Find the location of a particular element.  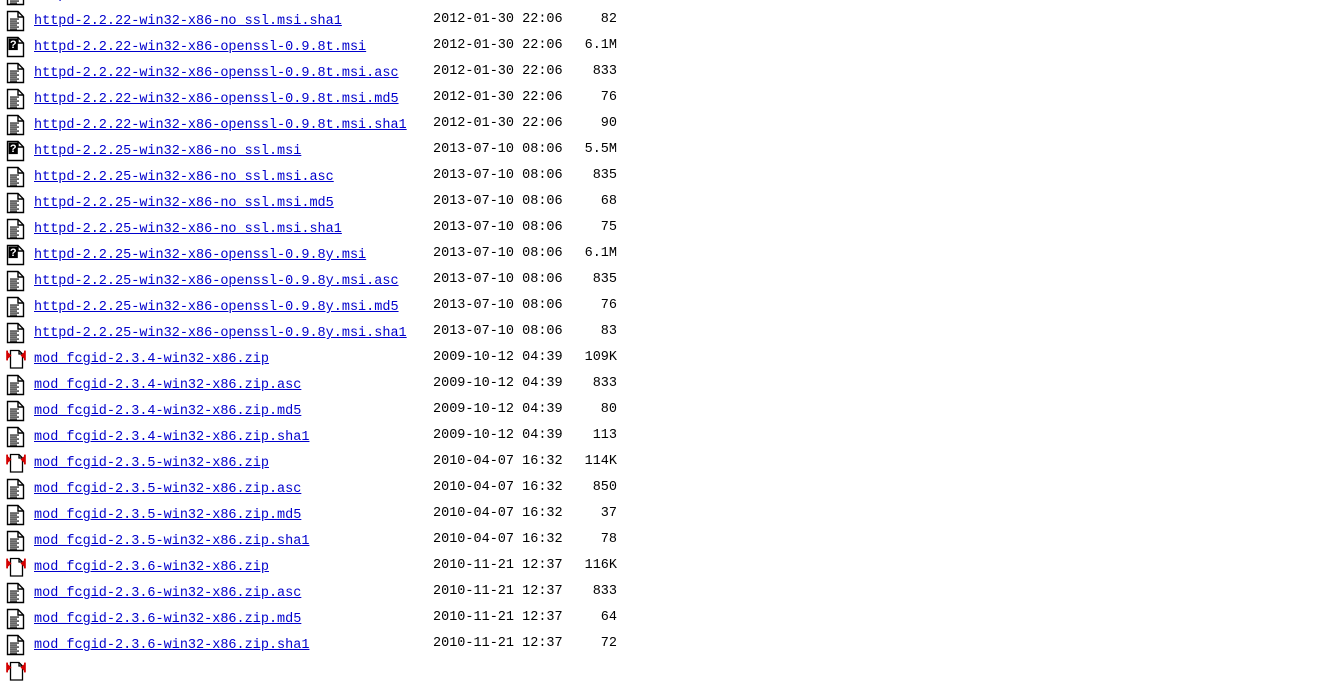

file-name-cell: mod_fcgid-2.3.4-win32-x86.zip.asc is located at coordinates (167, 384).